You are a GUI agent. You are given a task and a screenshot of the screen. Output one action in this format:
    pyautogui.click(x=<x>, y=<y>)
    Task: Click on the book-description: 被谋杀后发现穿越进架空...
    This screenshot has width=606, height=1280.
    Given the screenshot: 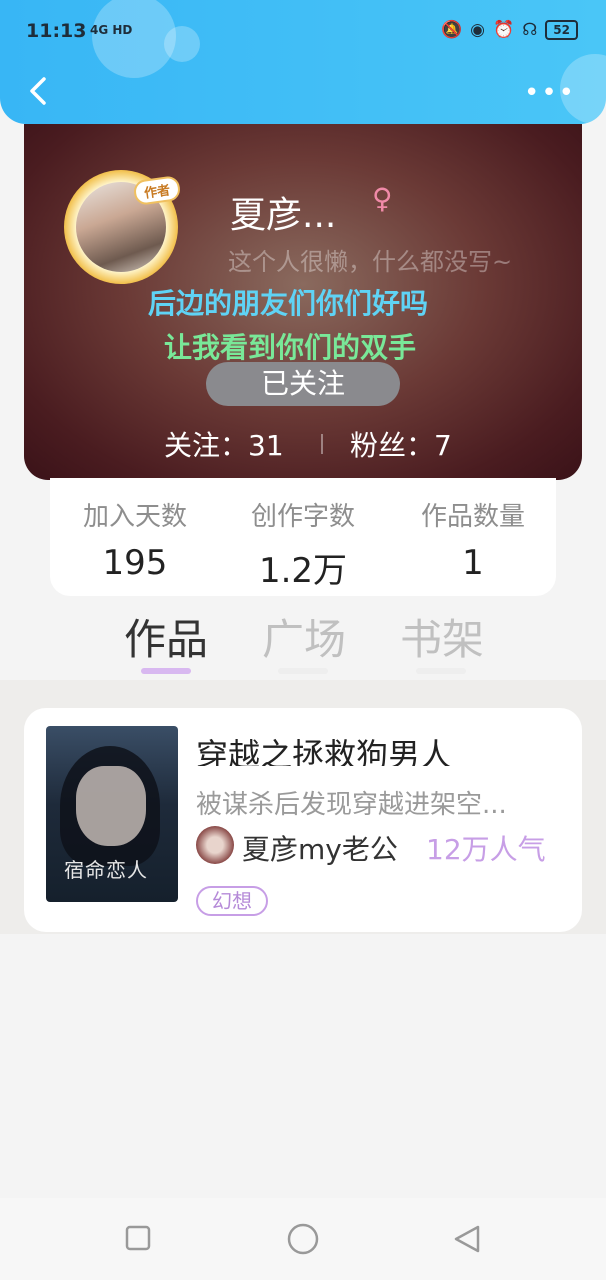 What is the action you would take?
    pyautogui.click(x=351, y=805)
    